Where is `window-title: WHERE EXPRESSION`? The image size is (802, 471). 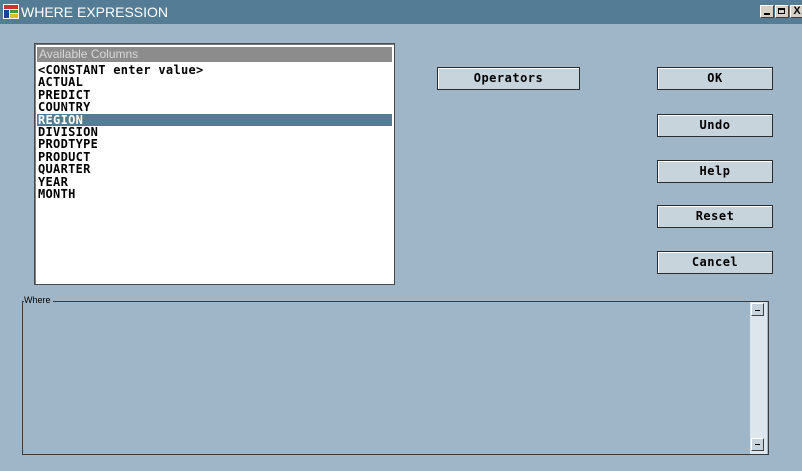 window-title: WHERE EXPRESSION is located at coordinates (95, 12).